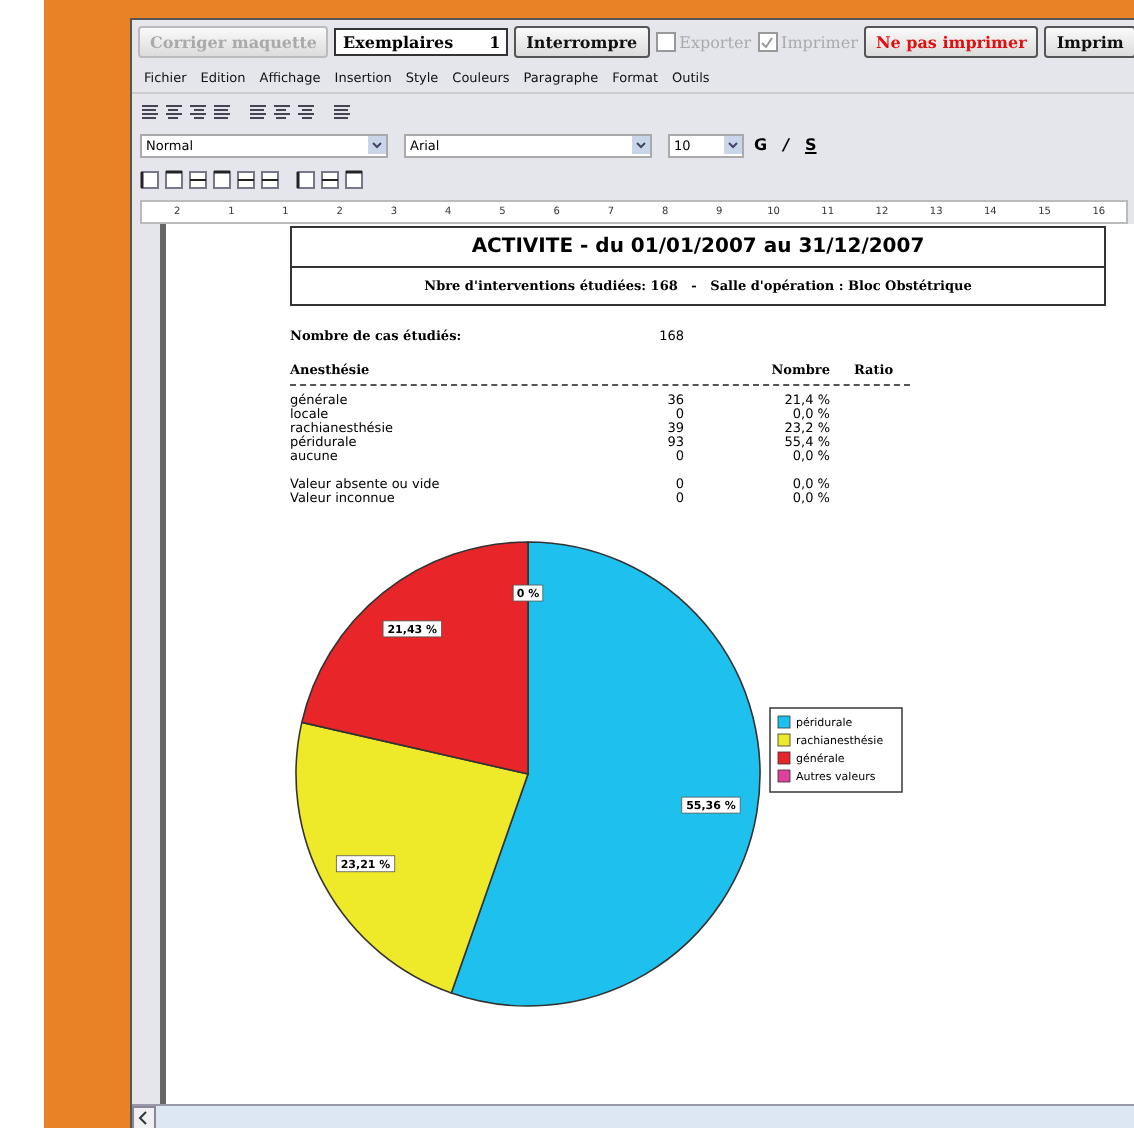 Image resolution: width=1134 pixels, height=1128 pixels. Describe the element at coordinates (786, 145) in the screenshot. I see `italic-button: /` at that location.